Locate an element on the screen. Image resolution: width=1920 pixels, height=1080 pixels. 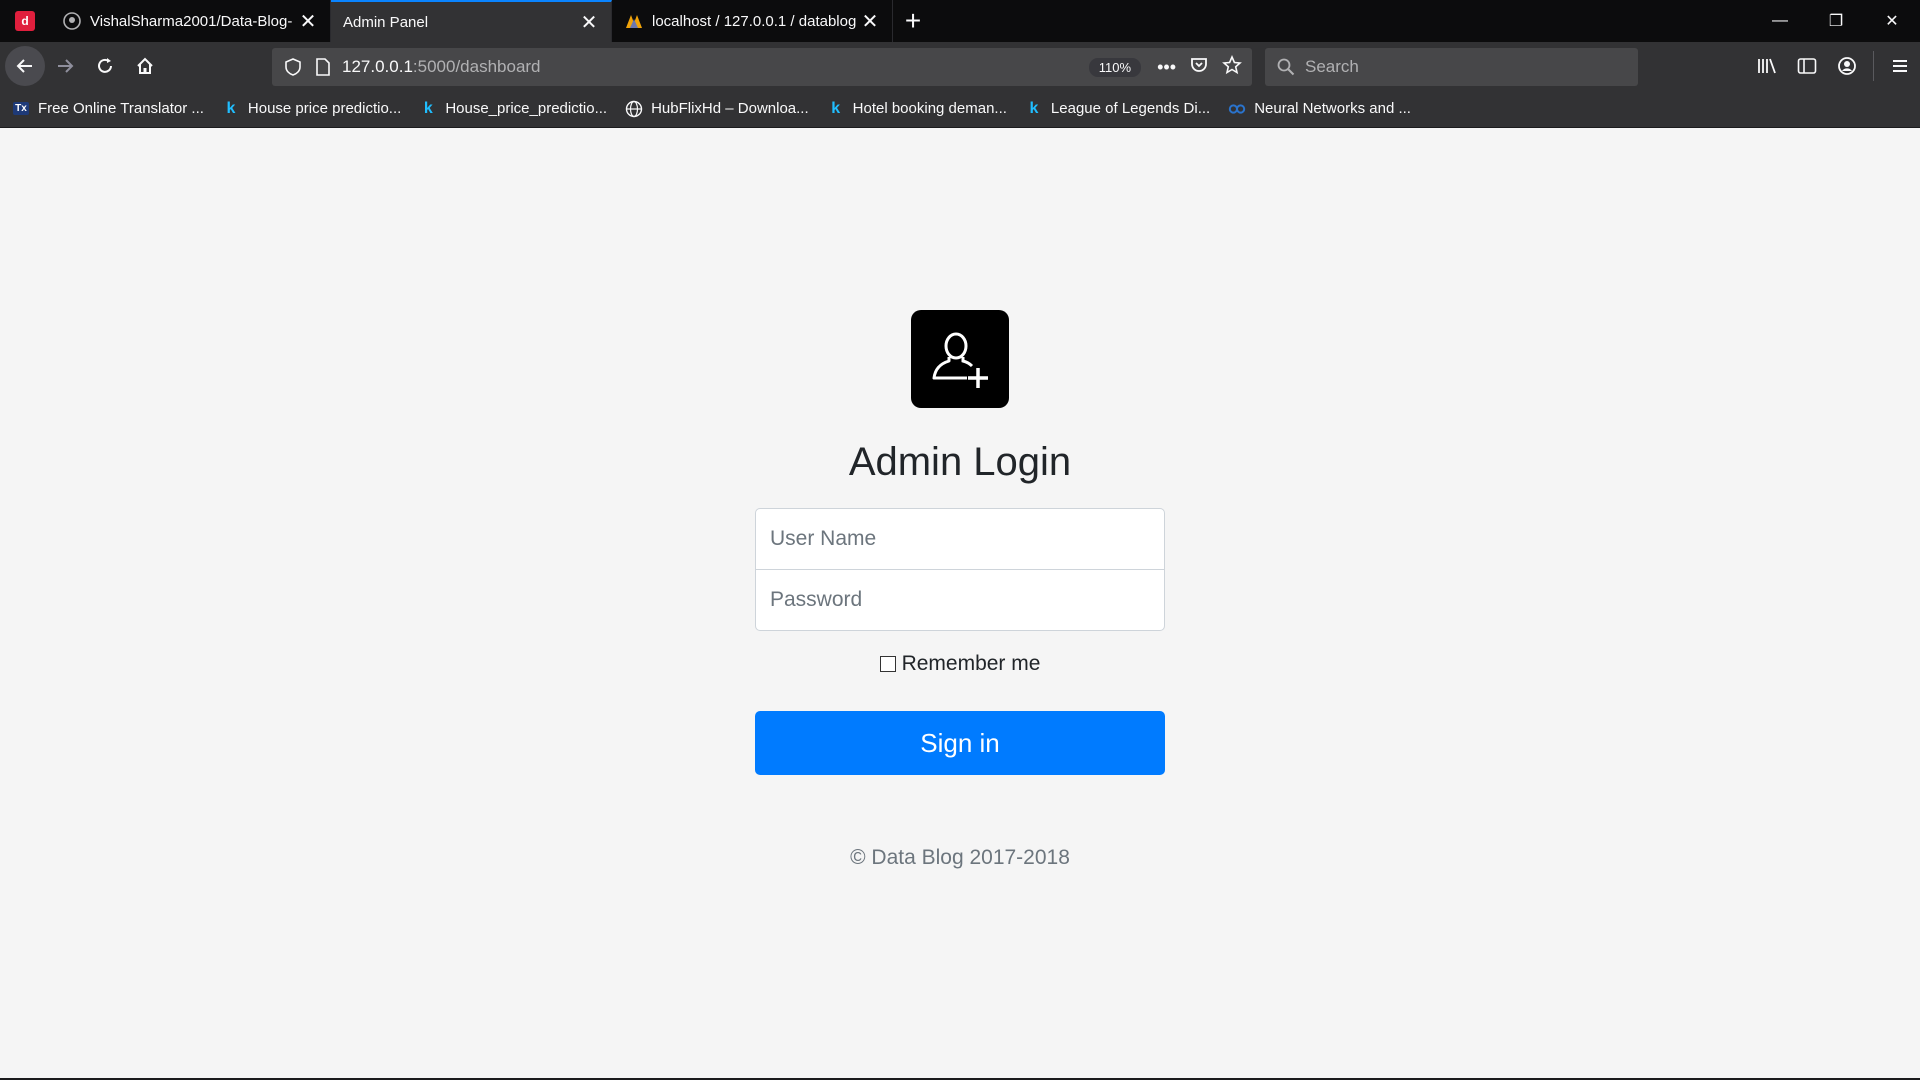
globe-icon is located at coordinates (634, 109).